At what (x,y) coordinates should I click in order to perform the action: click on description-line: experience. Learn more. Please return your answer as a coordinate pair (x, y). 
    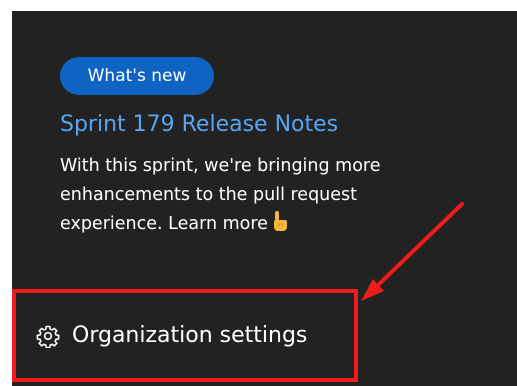
    Looking at the image, I should click on (270, 225).